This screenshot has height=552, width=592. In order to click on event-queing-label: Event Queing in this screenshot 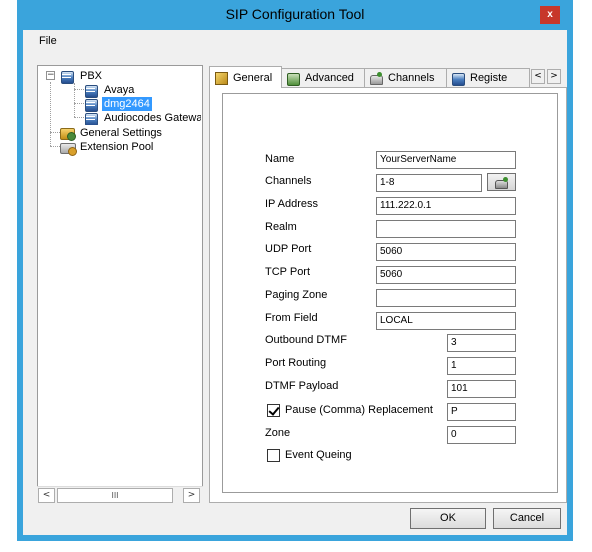, I will do `click(318, 455)`.